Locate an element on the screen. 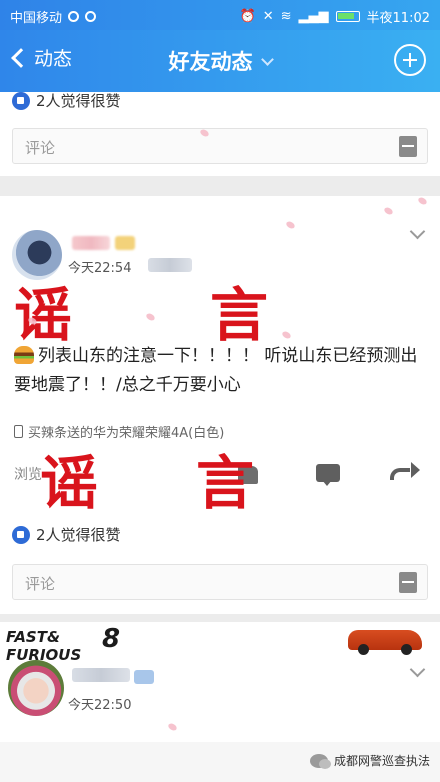  avatar is located at coordinates (36, 688).